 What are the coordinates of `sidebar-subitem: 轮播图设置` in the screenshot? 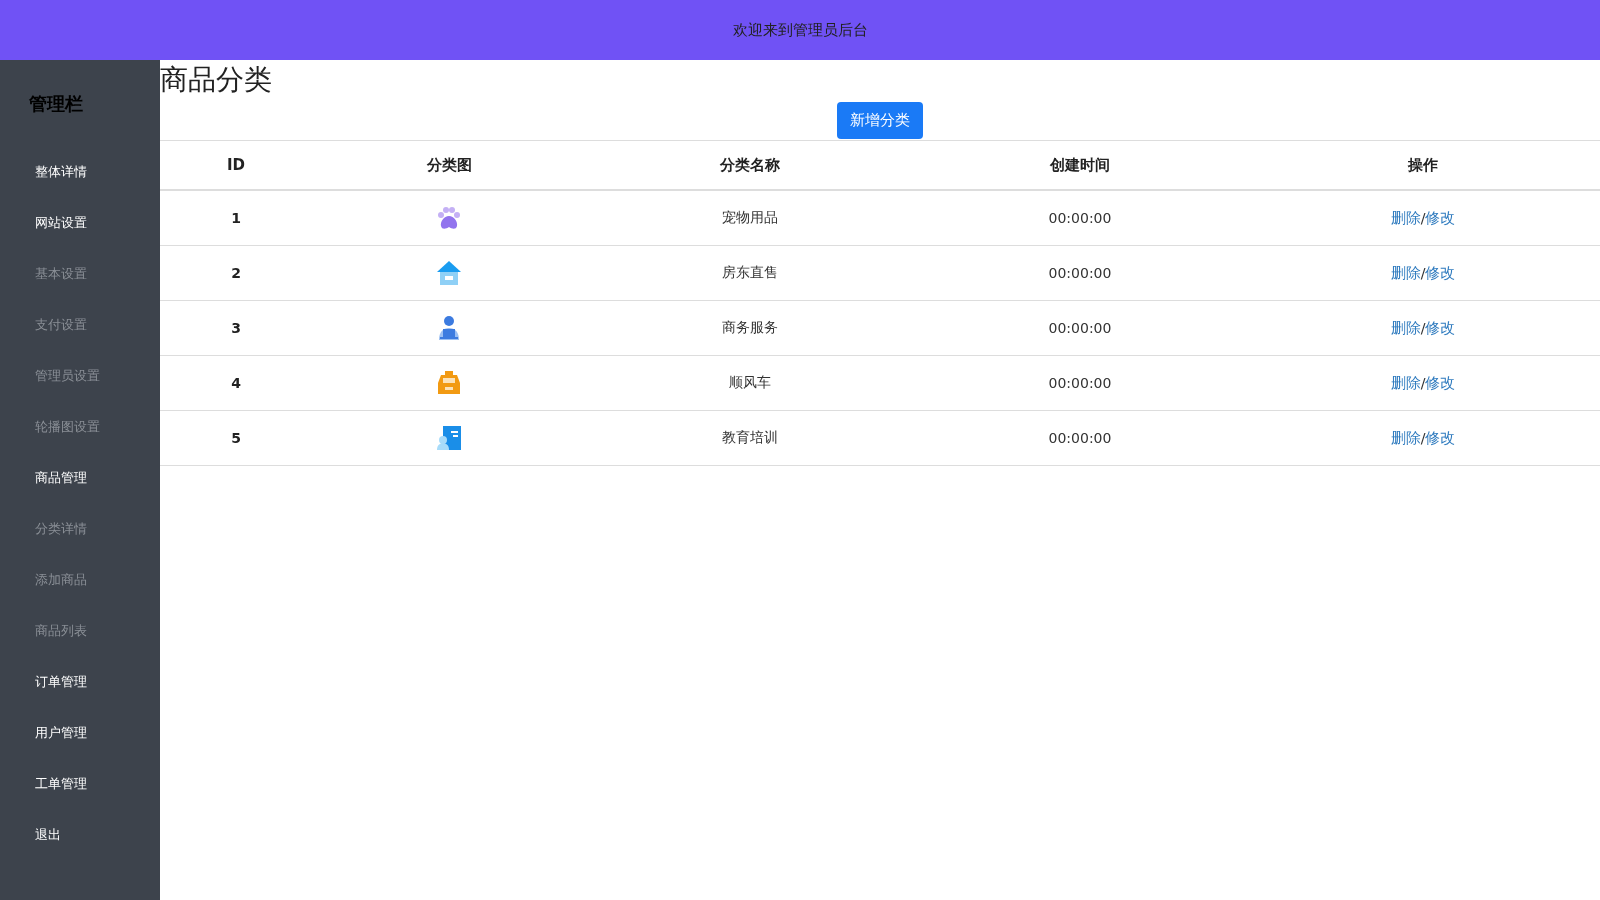 It's located at (67, 443).